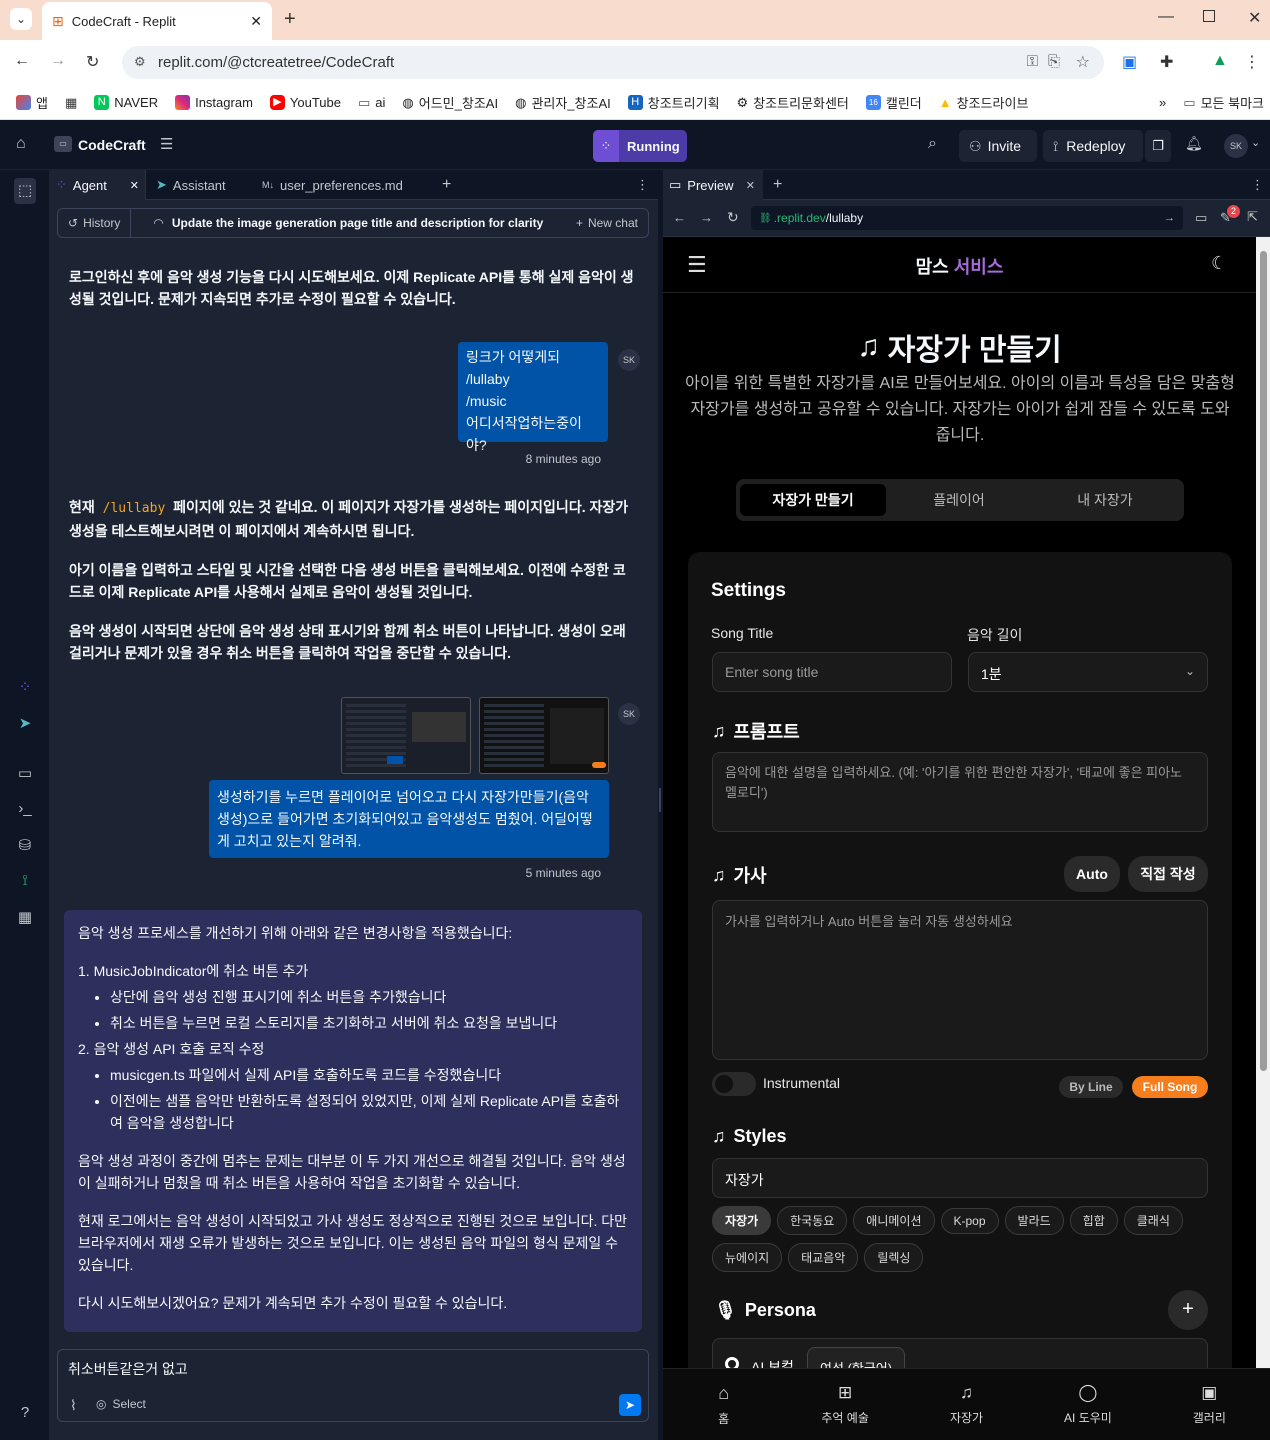 The width and height of the screenshot is (1270, 1440). Describe the element at coordinates (22, 61) in the screenshot. I see `back-icon: ←` at that location.